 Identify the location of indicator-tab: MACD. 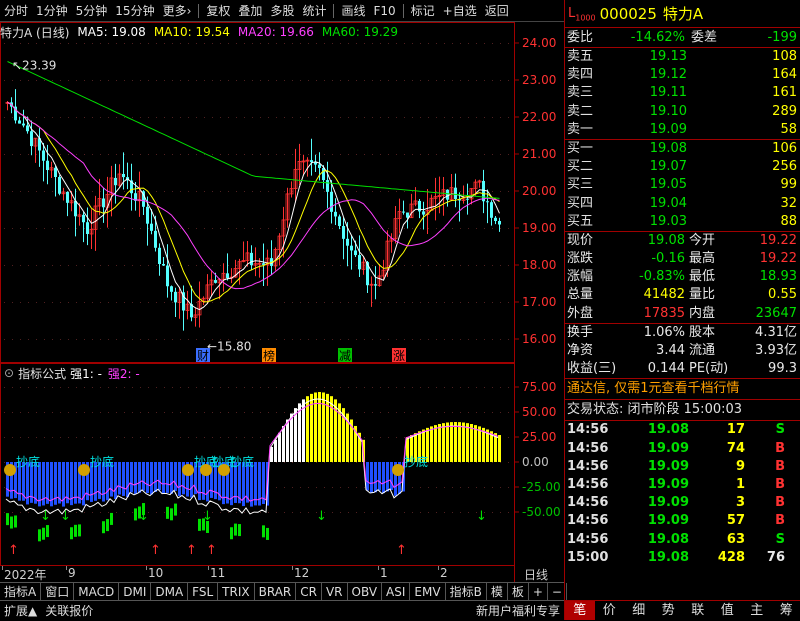
(96, 592).